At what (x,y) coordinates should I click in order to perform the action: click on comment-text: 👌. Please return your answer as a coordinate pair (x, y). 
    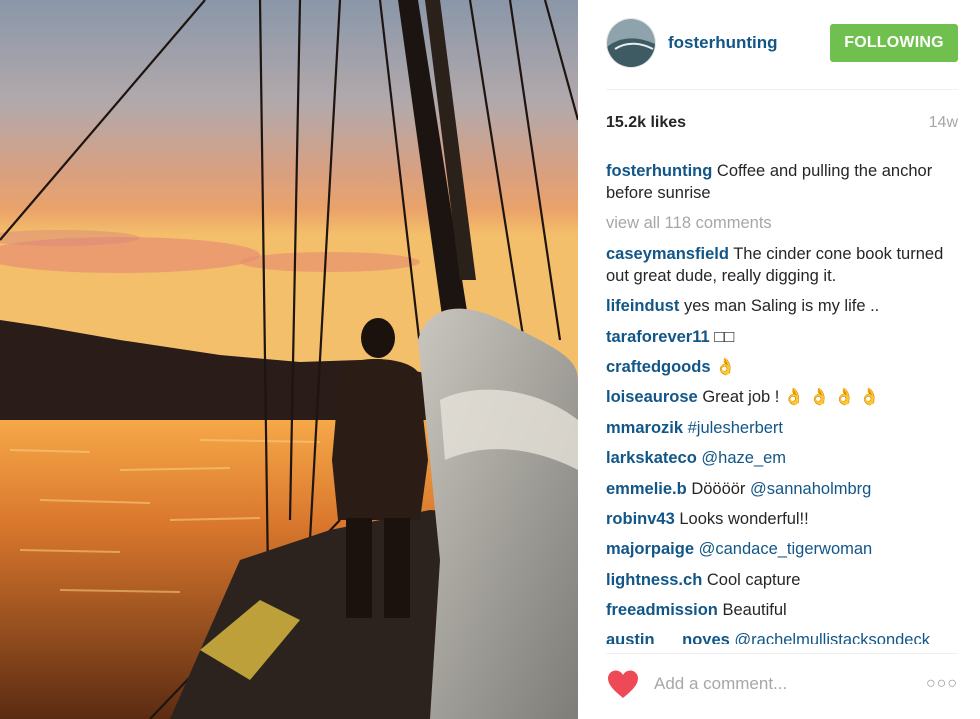
    Looking at the image, I should click on (725, 366).